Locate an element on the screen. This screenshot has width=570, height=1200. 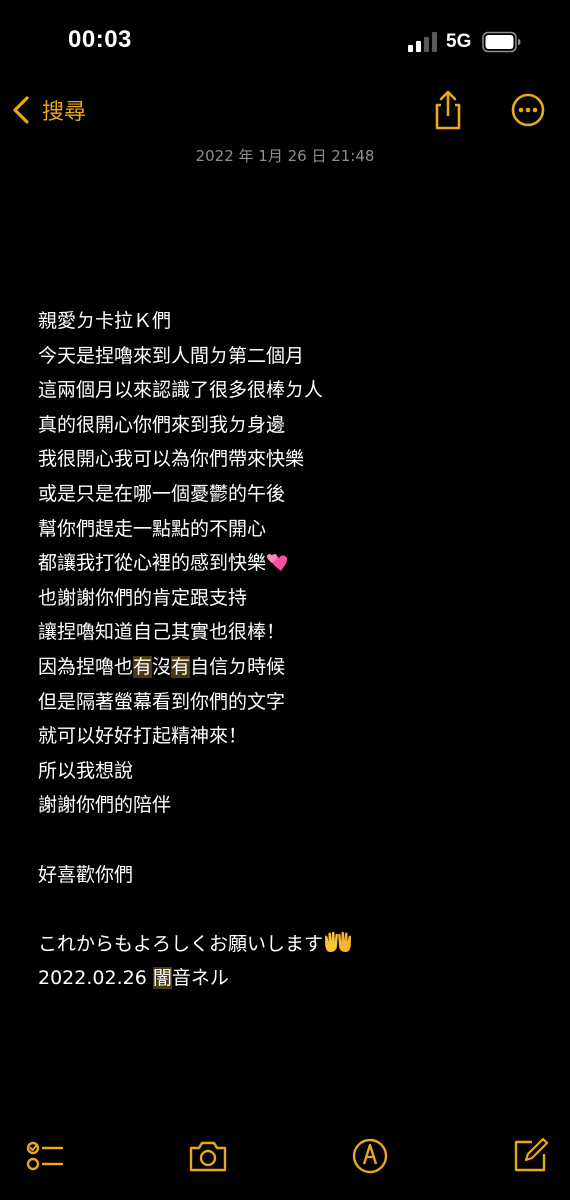
bottom-toolbar is located at coordinates (285, 1155).